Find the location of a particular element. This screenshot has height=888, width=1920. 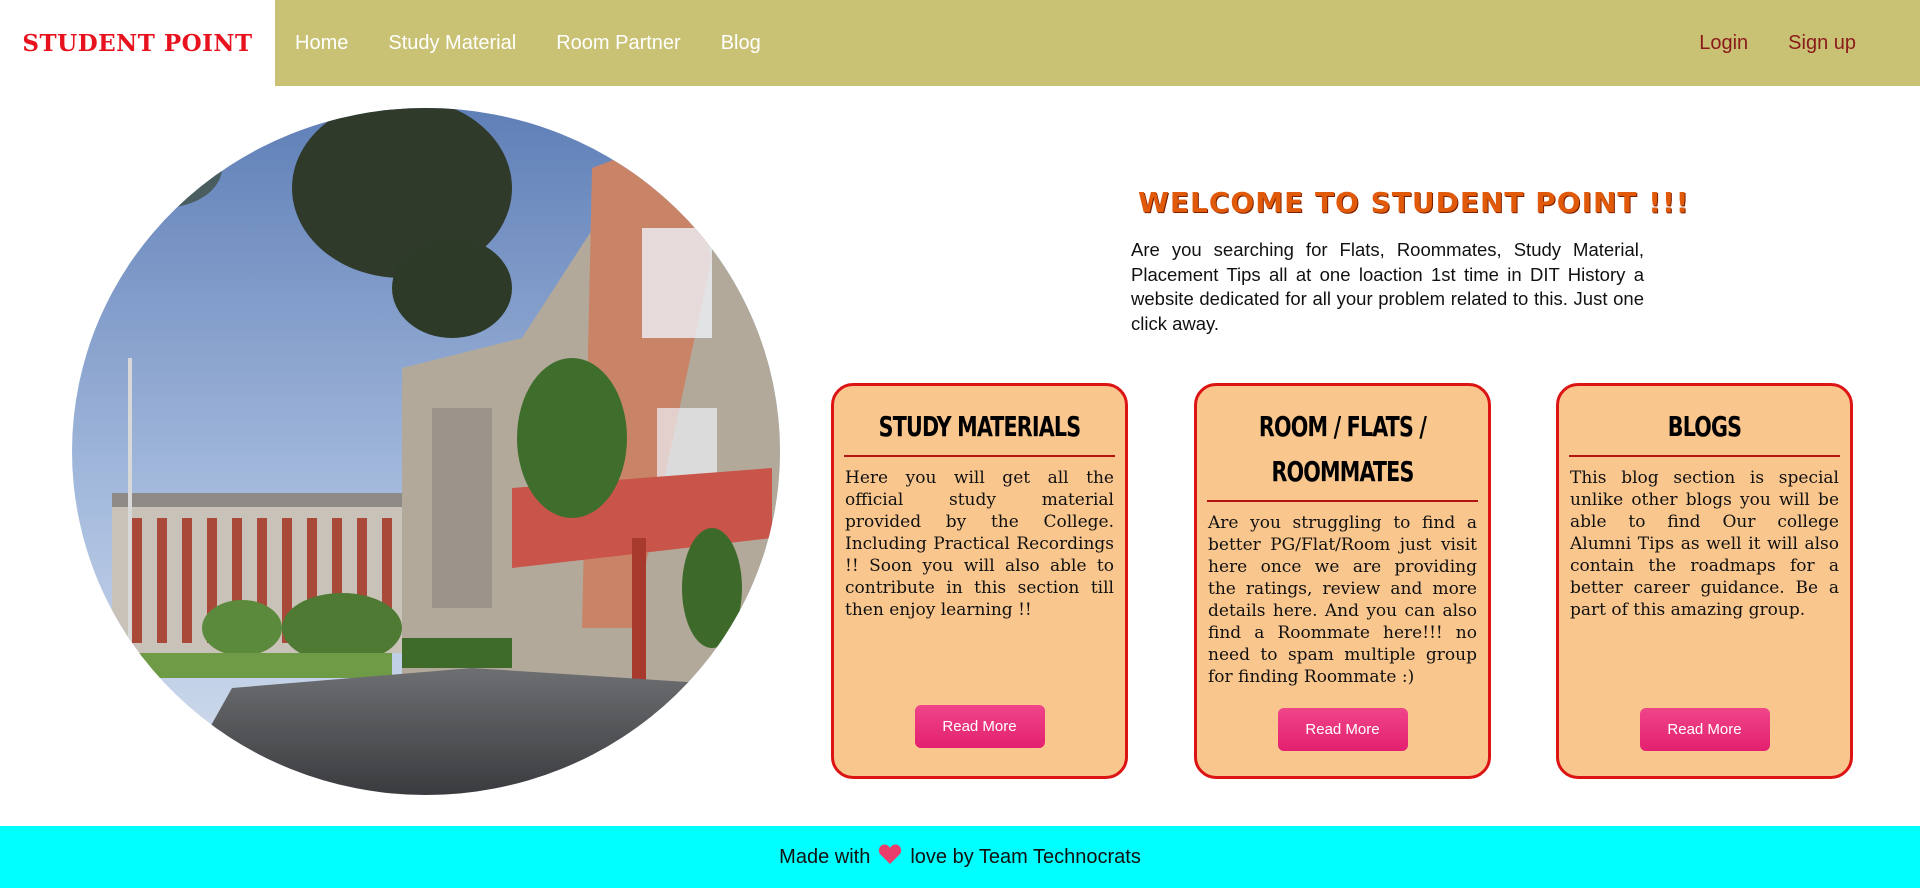

card-title: STUDY MATERIALS is located at coordinates (979, 426).